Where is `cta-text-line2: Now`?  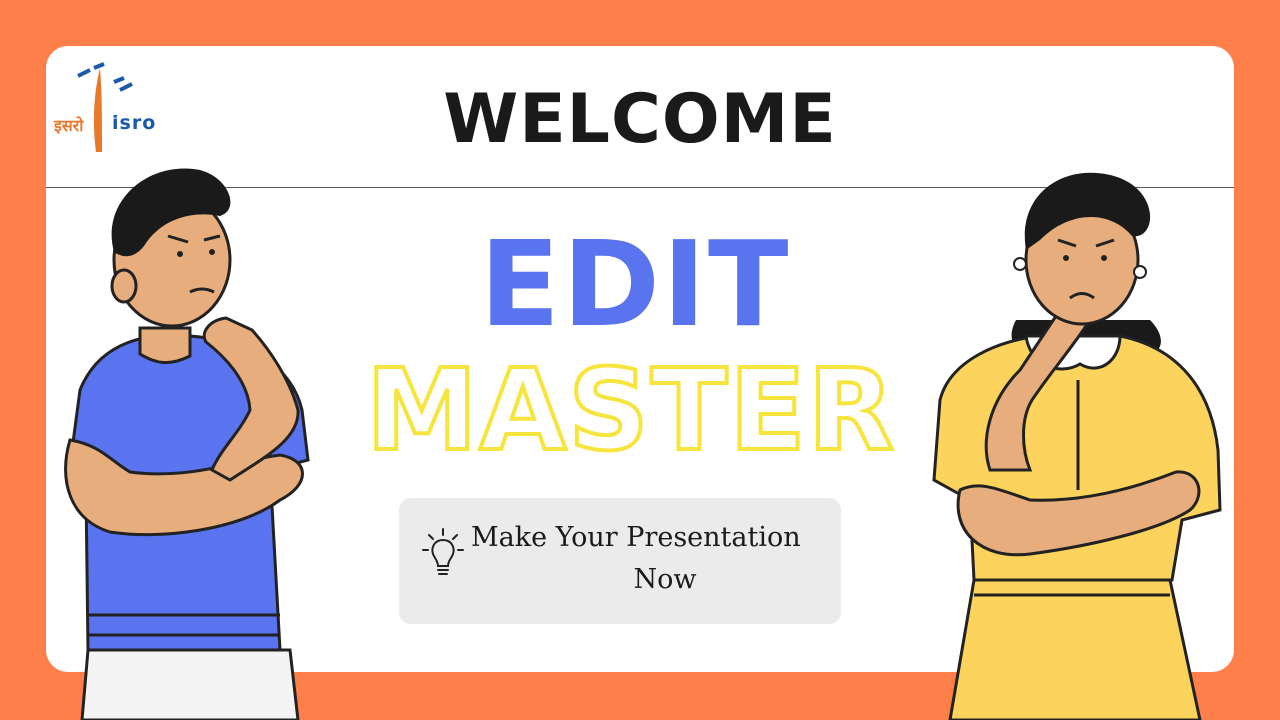
cta-text-line2: Now is located at coordinates (665, 579).